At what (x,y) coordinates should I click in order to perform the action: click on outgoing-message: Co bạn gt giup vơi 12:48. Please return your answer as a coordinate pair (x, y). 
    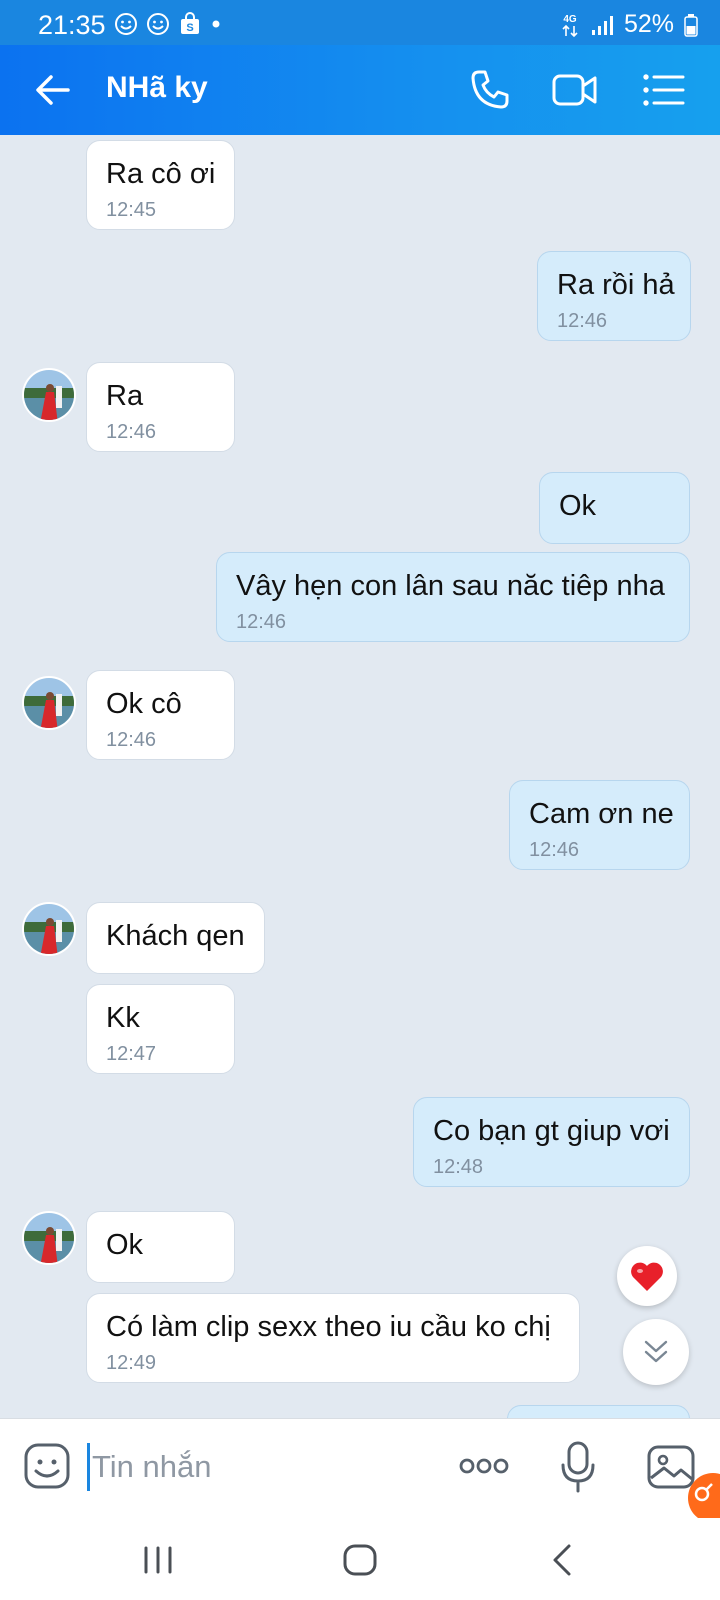
    Looking at the image, I should click on (551, 1142).